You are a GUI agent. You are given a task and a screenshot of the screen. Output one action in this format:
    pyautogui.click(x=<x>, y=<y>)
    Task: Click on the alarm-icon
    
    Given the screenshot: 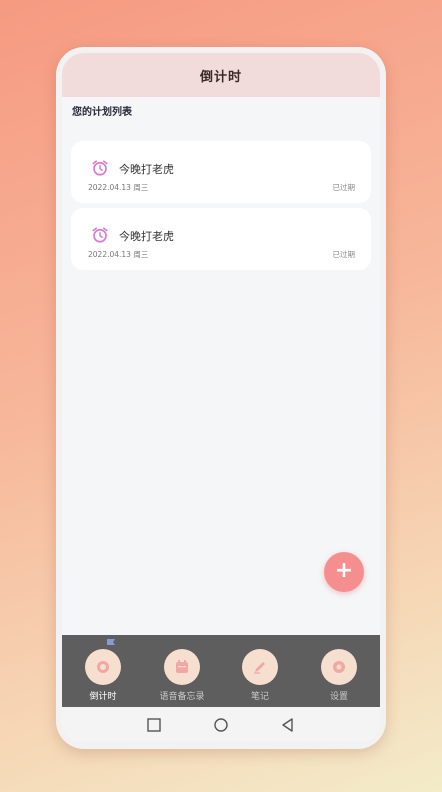 What is the action you would take?
    pyautogui.click(x=103, y=667)
    